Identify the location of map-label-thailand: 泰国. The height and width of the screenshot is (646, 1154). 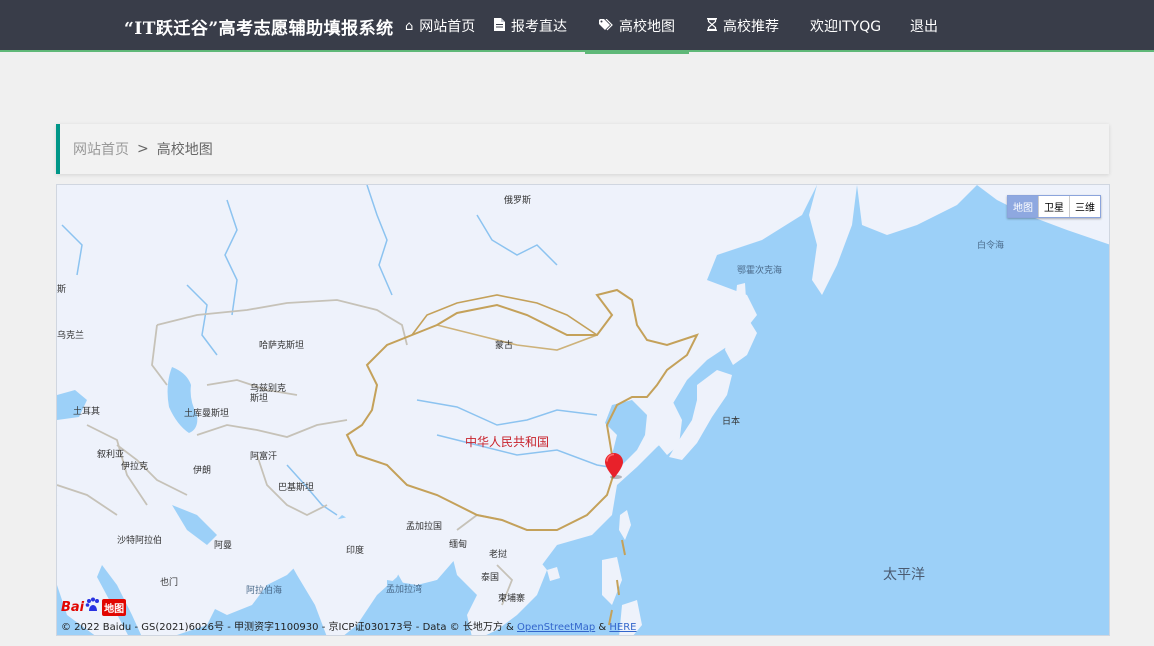
(490, 578).